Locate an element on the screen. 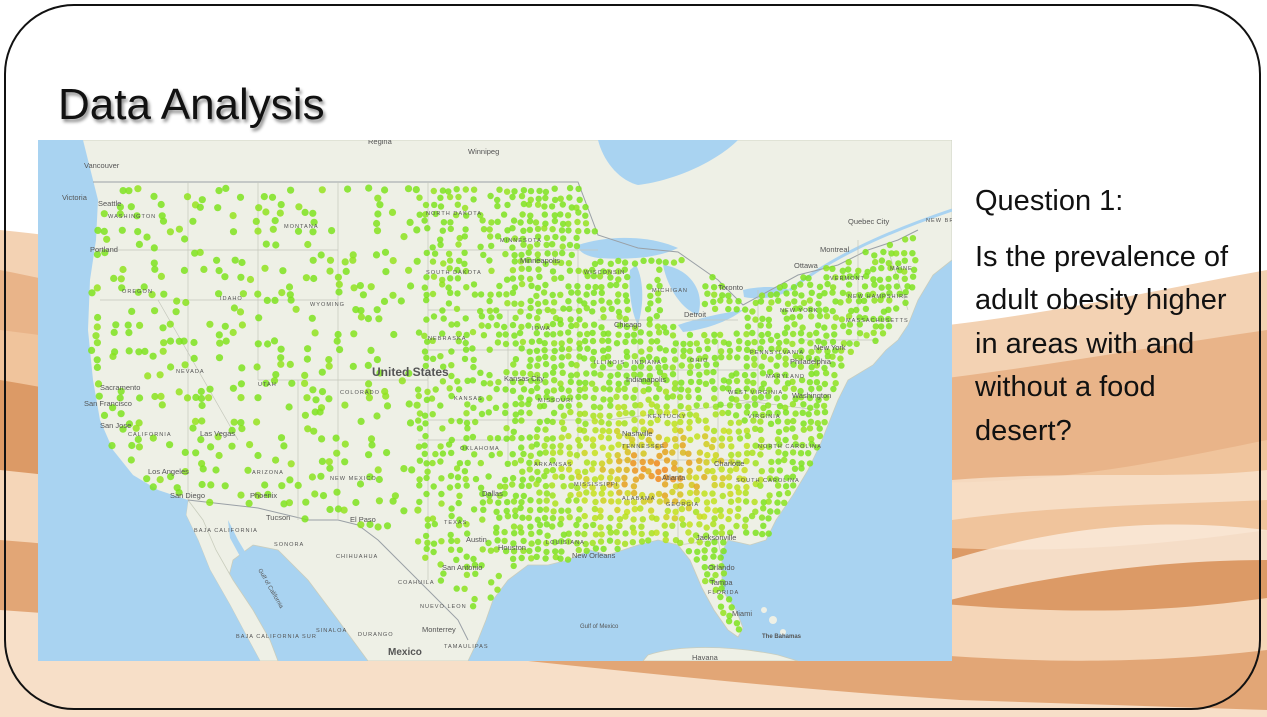  region-label-baja-california: BAJA CALIFORNIA is located at coordinates (226, 531).